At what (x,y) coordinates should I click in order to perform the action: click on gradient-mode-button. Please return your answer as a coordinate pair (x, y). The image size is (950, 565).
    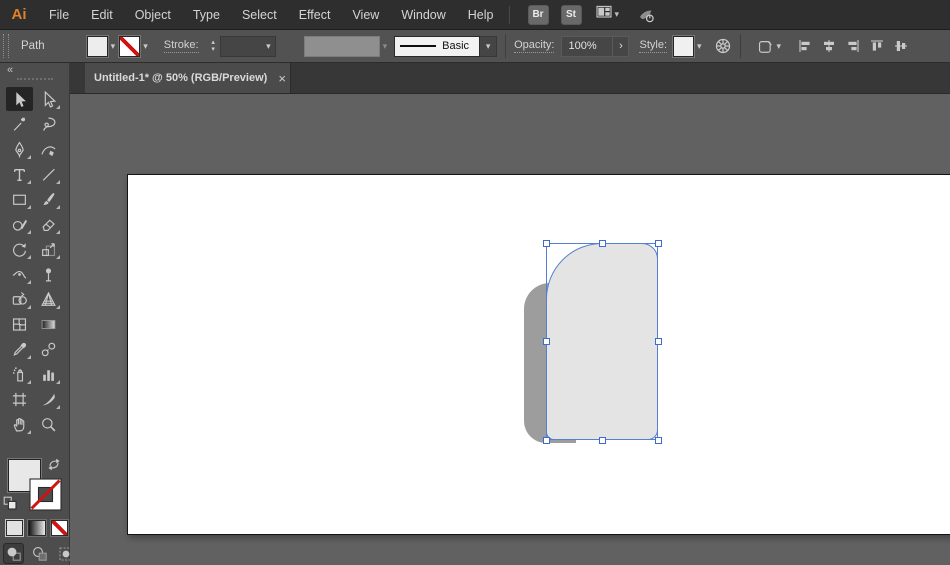
    Looking at the image, I should click on (37, 528).